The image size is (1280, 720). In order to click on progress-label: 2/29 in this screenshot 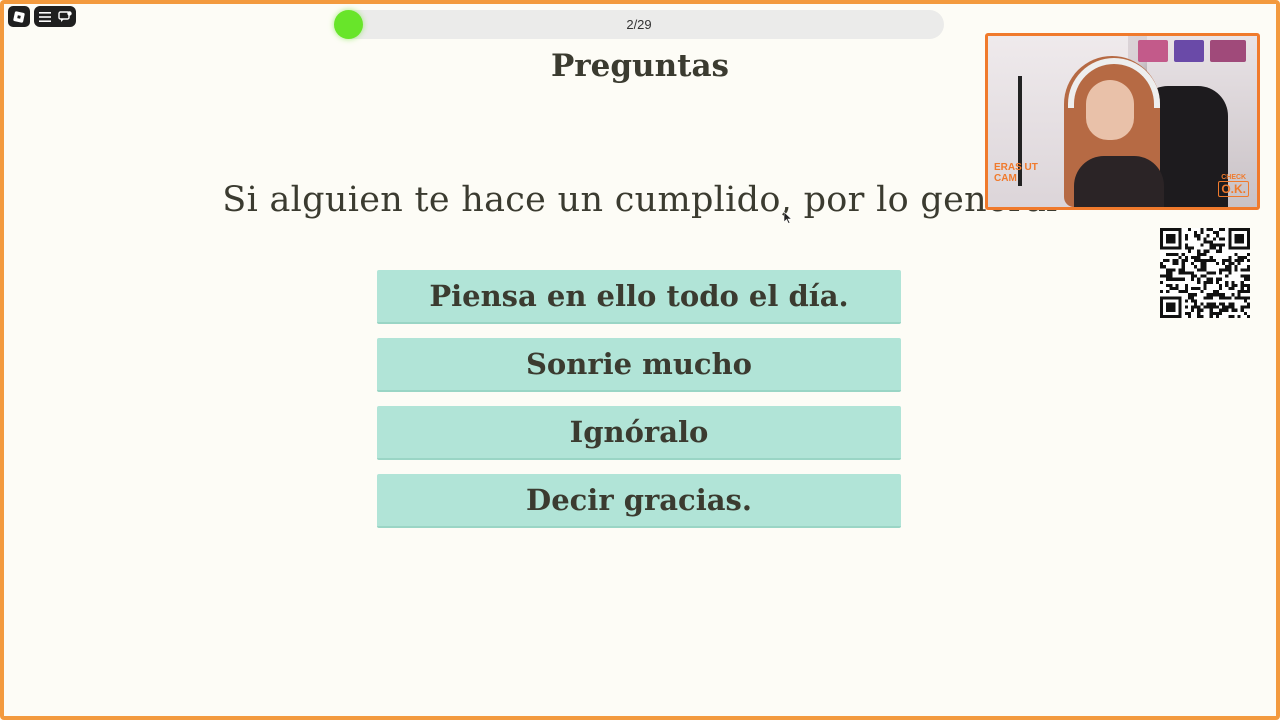, I will do `click(639, 24)`.